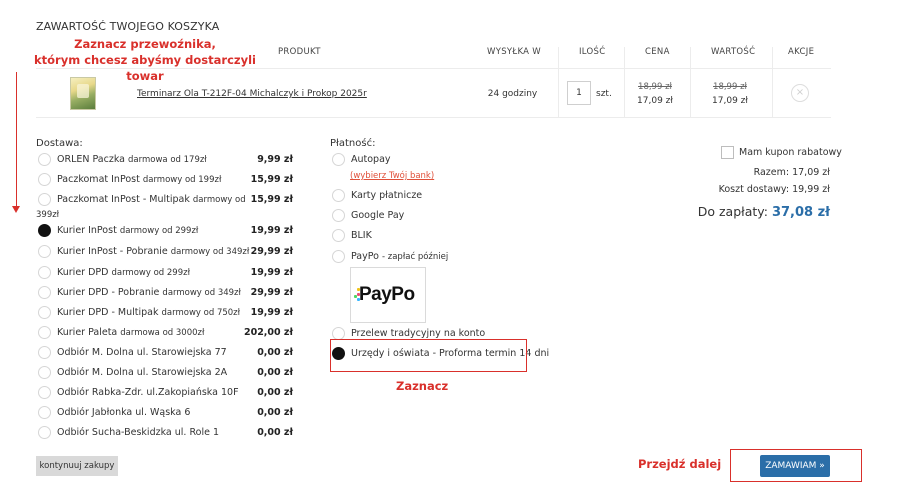 The height and width of the screenshot is (500, 900). I want to click on delivery-option-label: Paczkomat InPost darmowy od 199zł, so click(139, 179).